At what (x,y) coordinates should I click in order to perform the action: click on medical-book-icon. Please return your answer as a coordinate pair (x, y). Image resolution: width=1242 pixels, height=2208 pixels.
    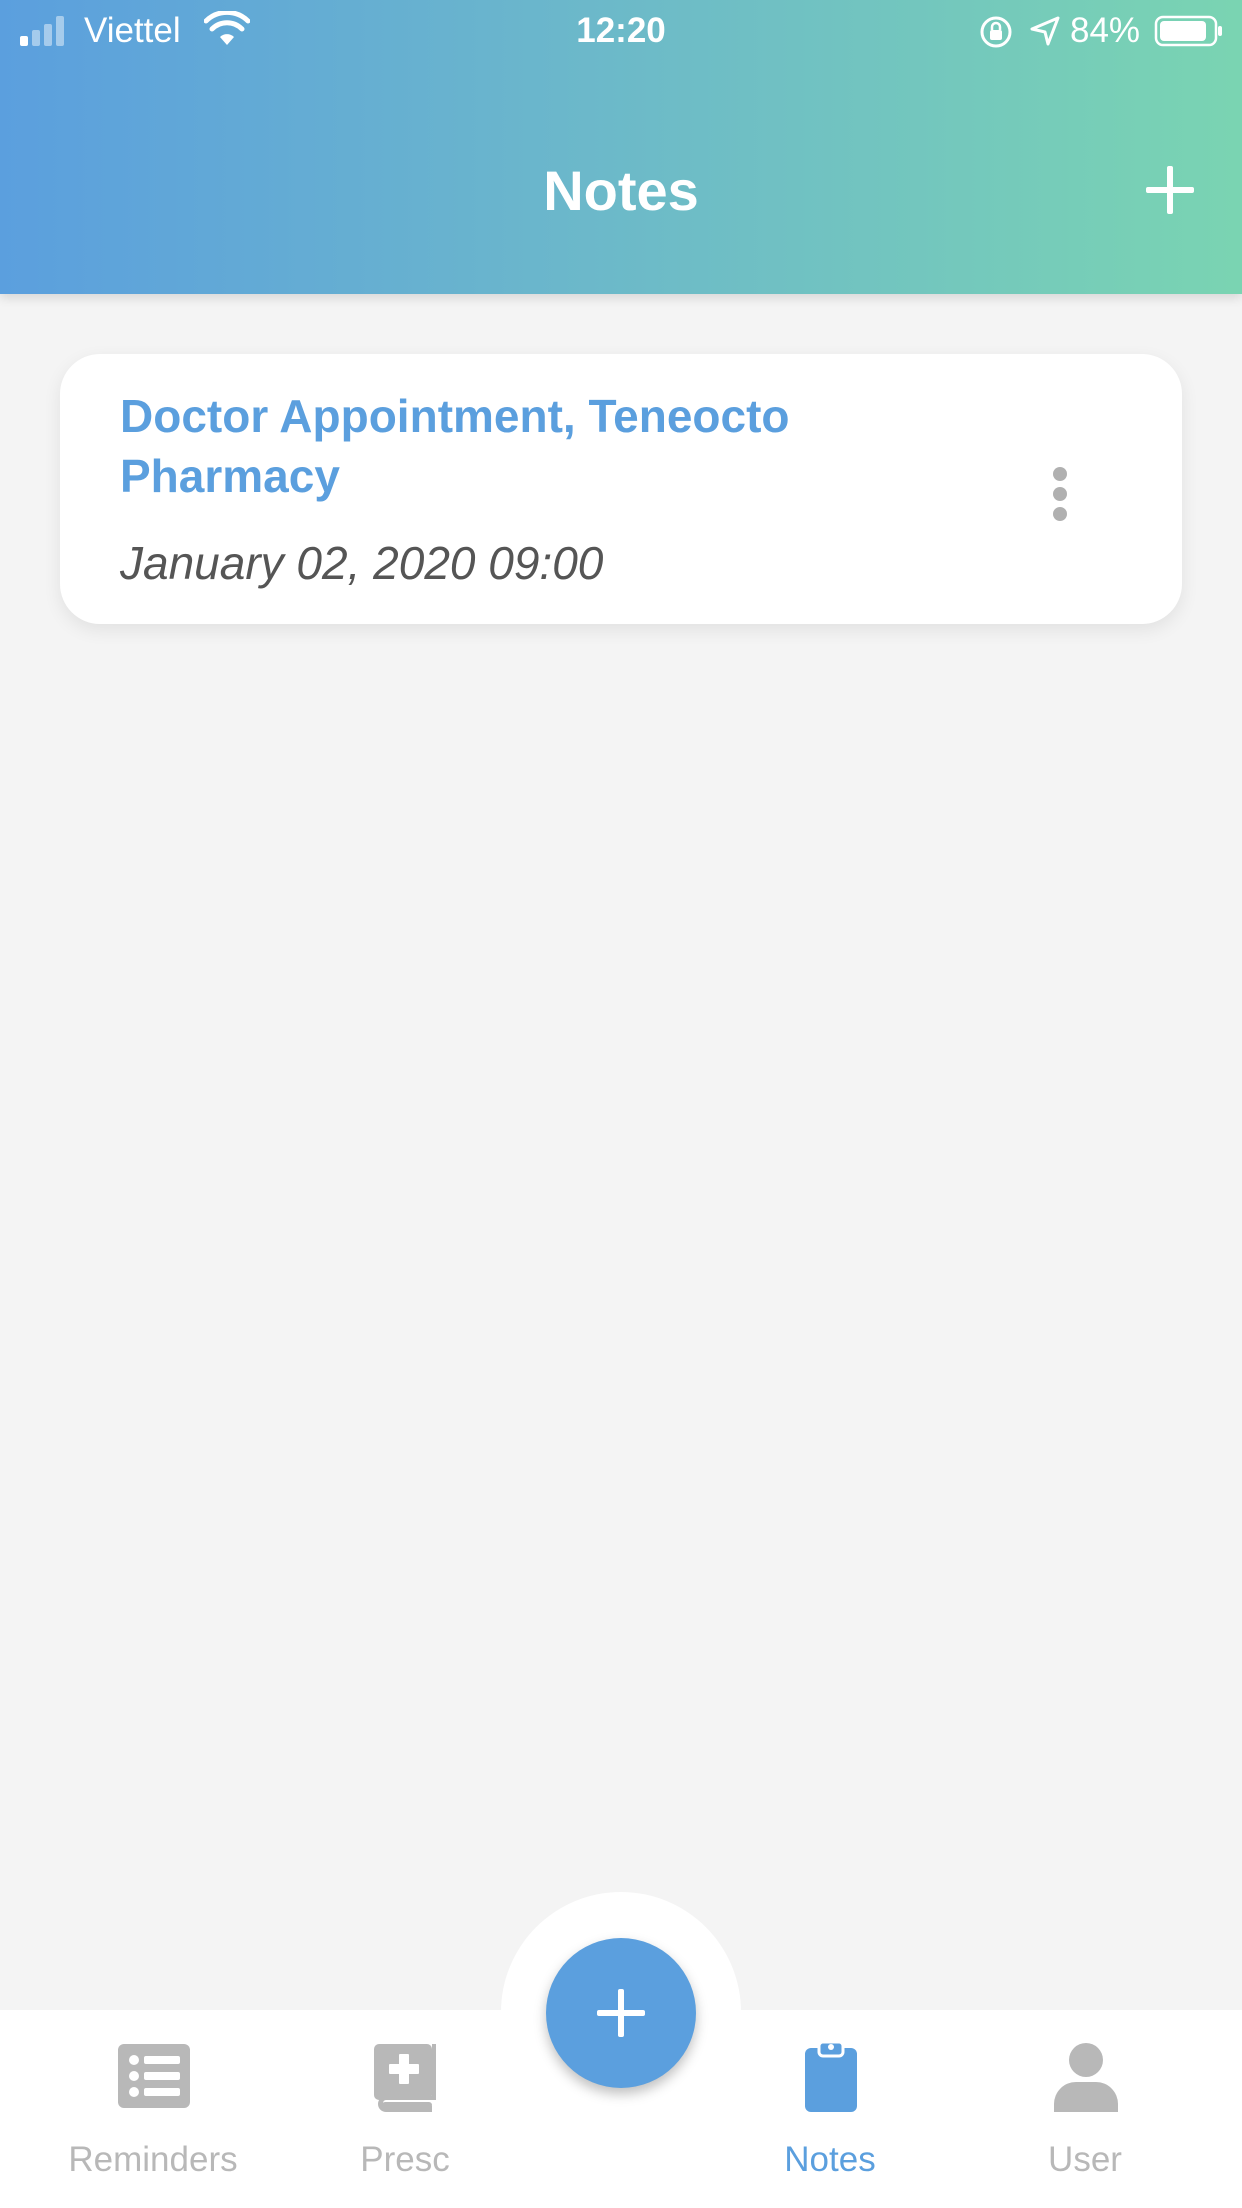
    Looking at the image, I should click on (405, 2078).